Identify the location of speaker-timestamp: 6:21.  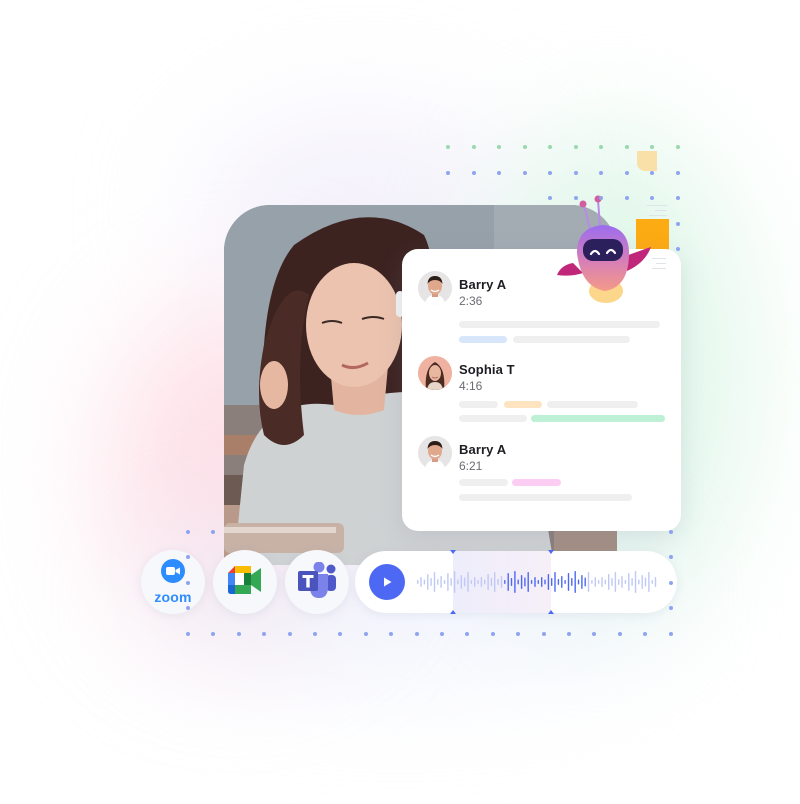
(471, 466).